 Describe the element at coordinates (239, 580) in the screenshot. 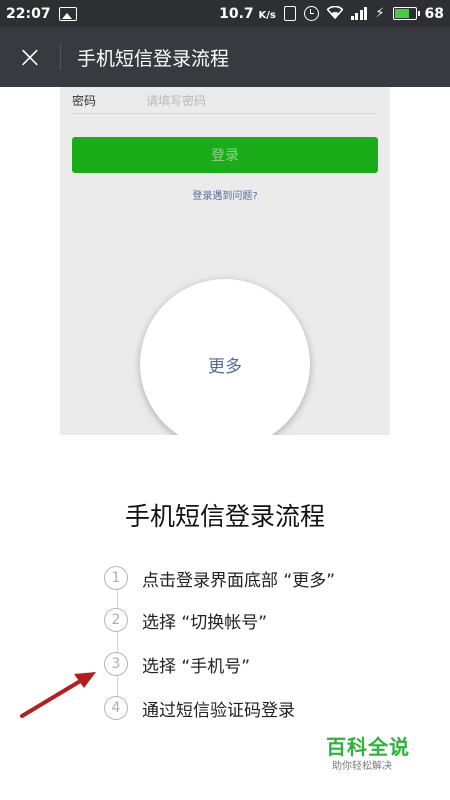

I see `step-text: 点击登录界面底部 “更多”` at that location.